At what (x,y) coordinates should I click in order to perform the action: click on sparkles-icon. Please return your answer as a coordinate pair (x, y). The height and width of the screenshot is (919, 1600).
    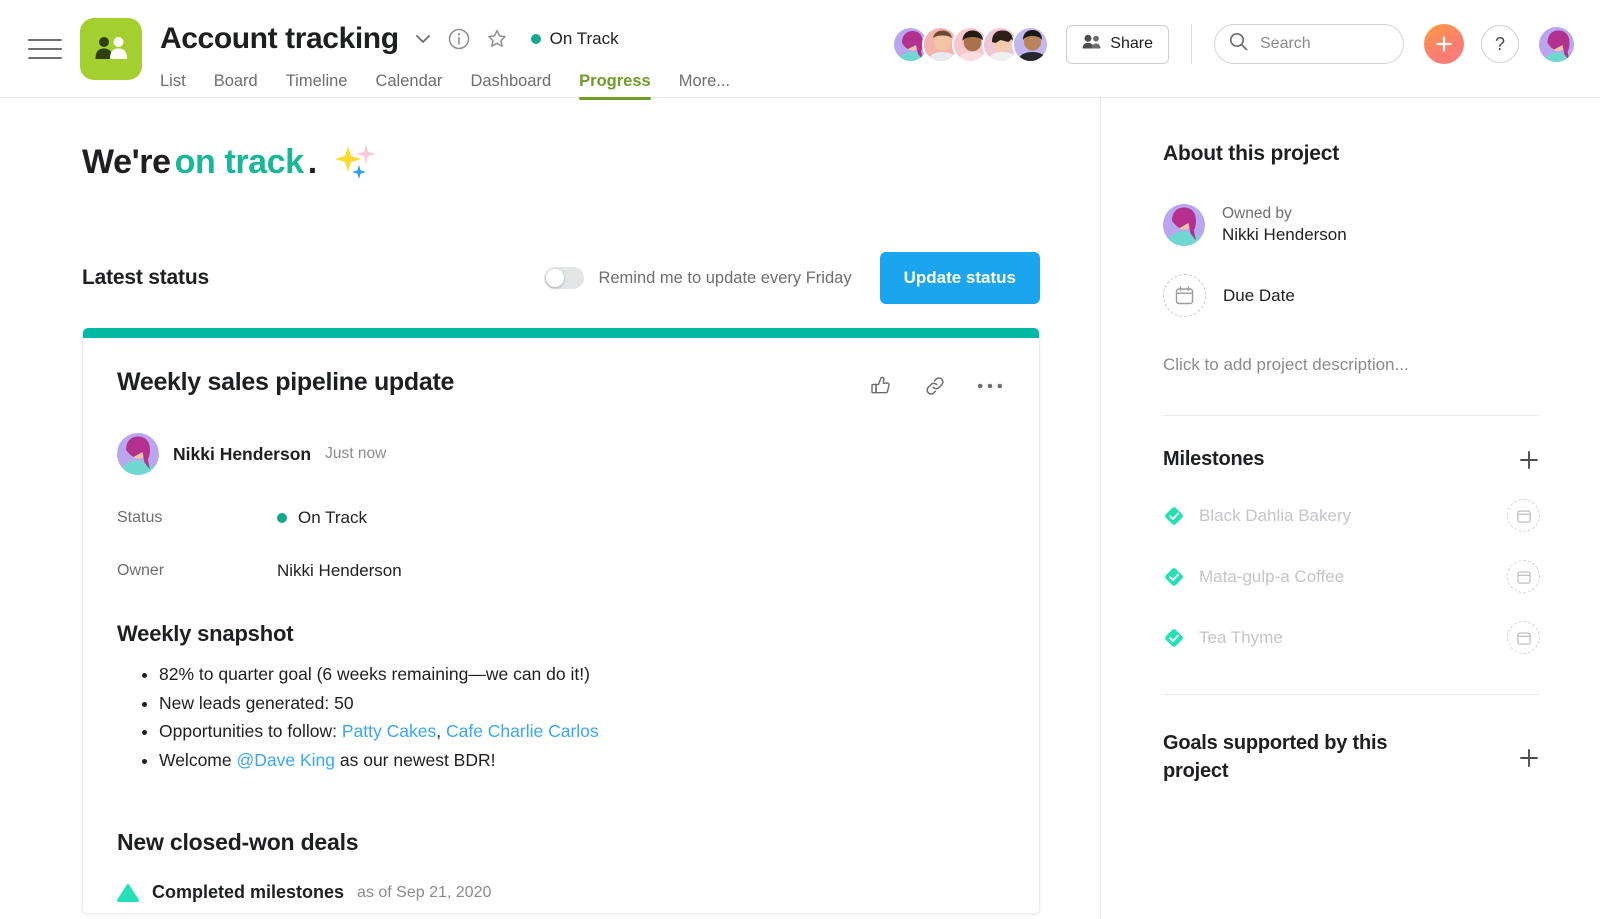
    Looking at the image, I should click on (355, 162).